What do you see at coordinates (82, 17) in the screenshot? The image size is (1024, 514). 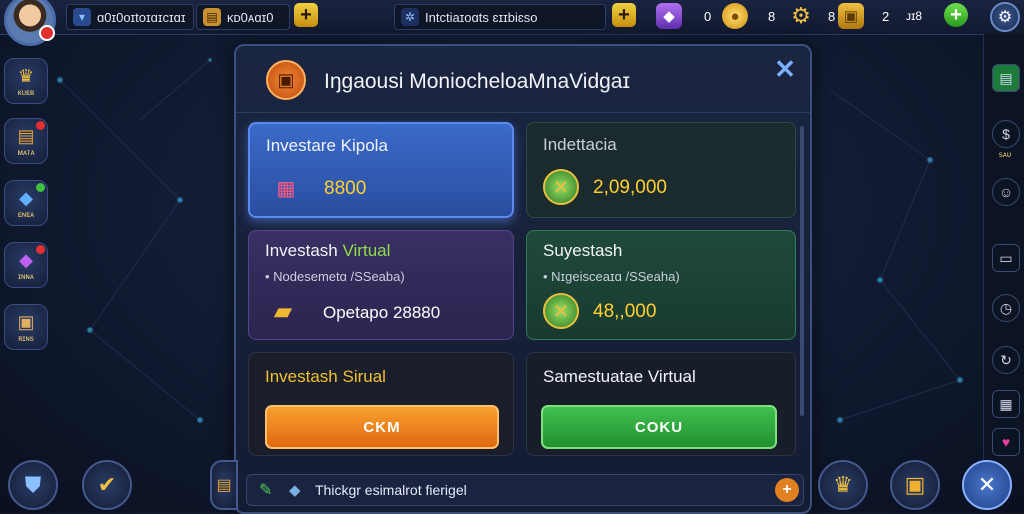 I see `chevron-down-icon: ▾` at bounding box center [82, 17].